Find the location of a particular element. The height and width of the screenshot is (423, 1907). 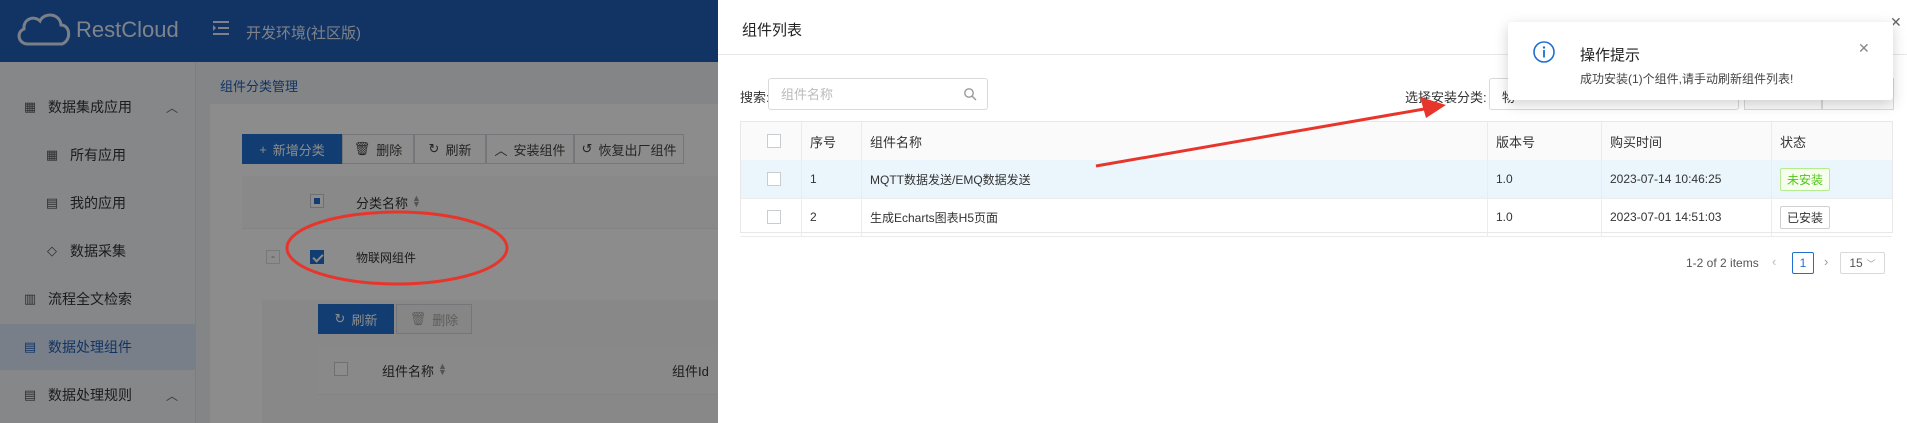

notification-message: 成功安装(1)个组件,请手动刷新组件列表! is located at coordinates (1687, 79).